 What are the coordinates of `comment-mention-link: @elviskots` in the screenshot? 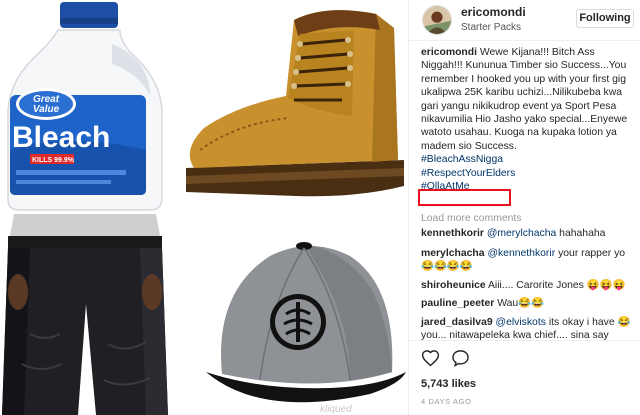 It's located at (521, 322).